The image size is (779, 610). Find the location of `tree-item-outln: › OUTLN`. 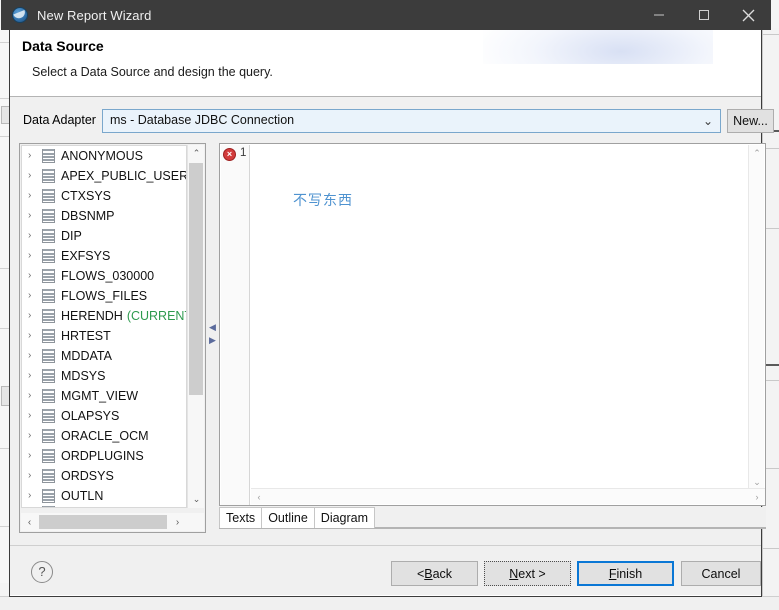

tree-item-outln: › OUTLN is located at coordinates (104, 496).